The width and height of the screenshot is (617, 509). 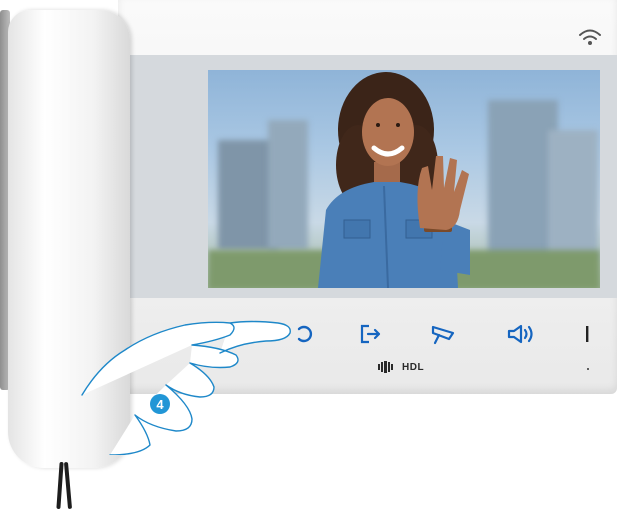 What do you see at coordinates (394, 180) in the screenshot?
I see `visitor-image` at bounding box center [394, 180].